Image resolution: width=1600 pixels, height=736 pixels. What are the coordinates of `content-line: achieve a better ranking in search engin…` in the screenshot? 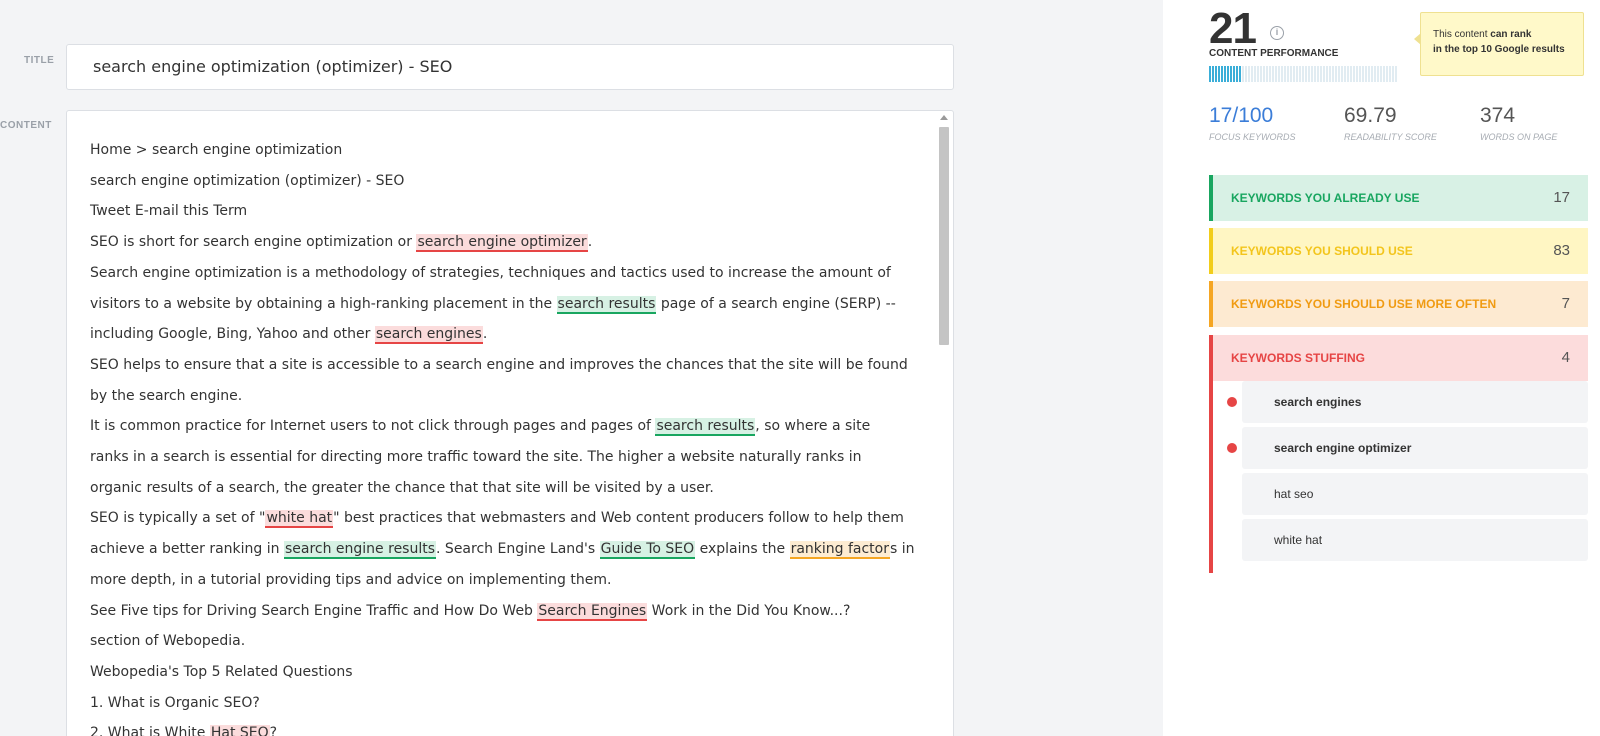 It's located at (505, 549).